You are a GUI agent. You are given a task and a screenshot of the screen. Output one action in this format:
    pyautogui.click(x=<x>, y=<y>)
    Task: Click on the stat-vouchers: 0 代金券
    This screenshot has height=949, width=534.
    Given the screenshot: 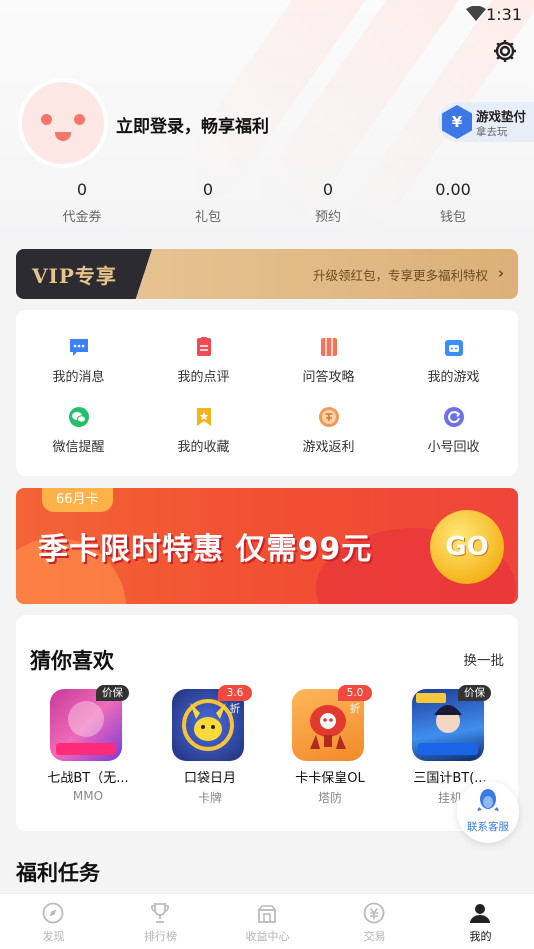 What is the action you would take?
    pyautogui.click(x=82, y=201)
    